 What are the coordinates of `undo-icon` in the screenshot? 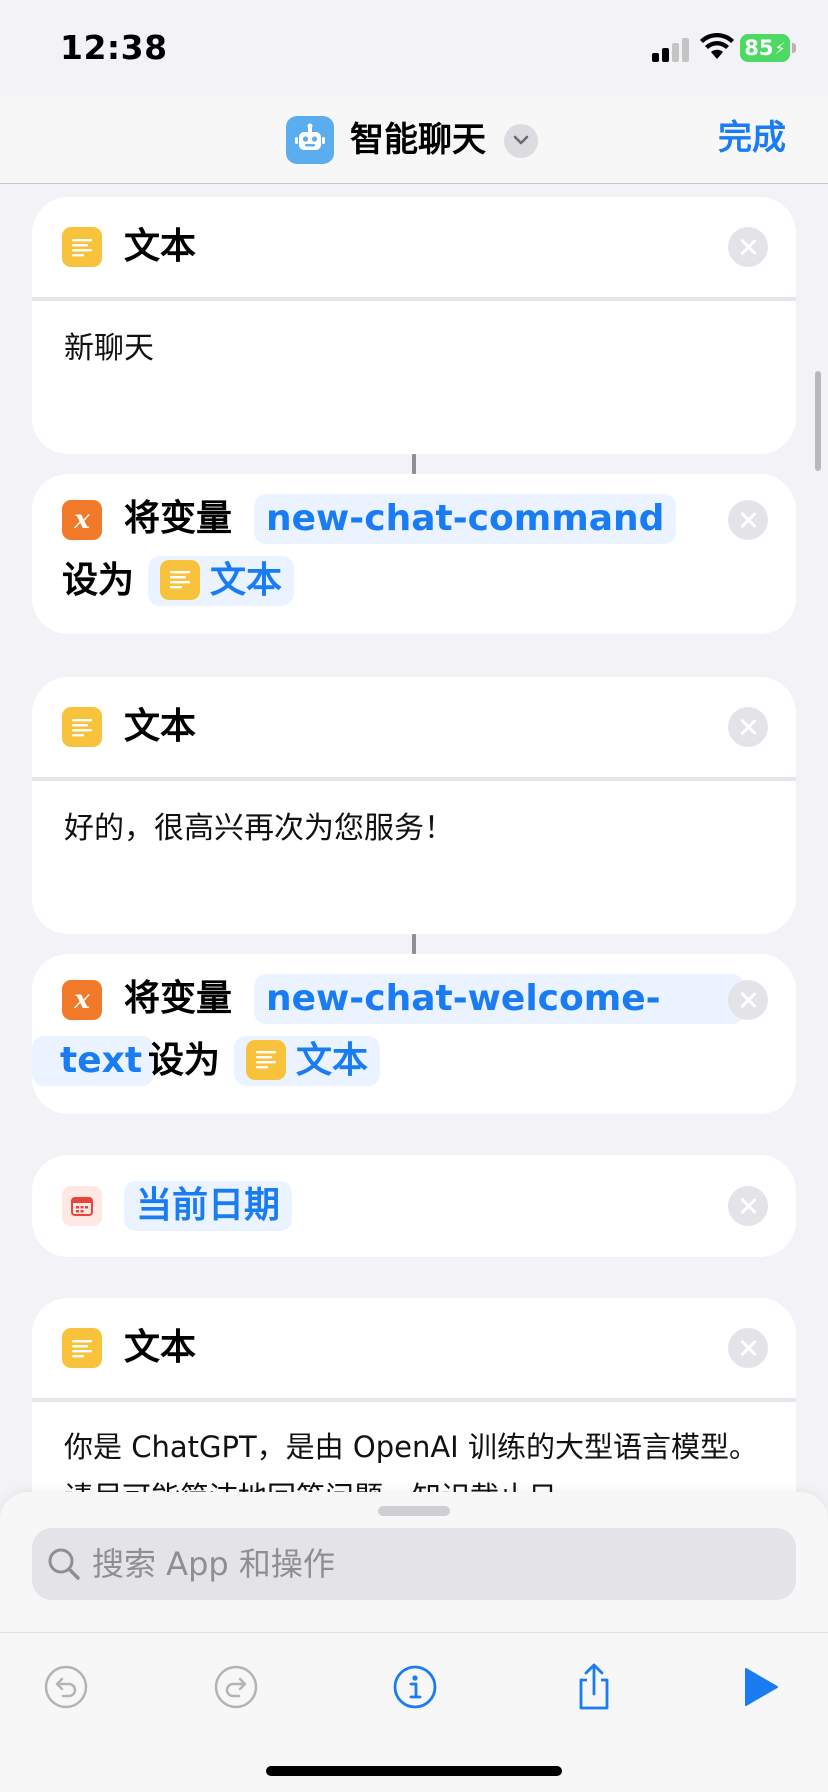 It's located at (66, 1687).